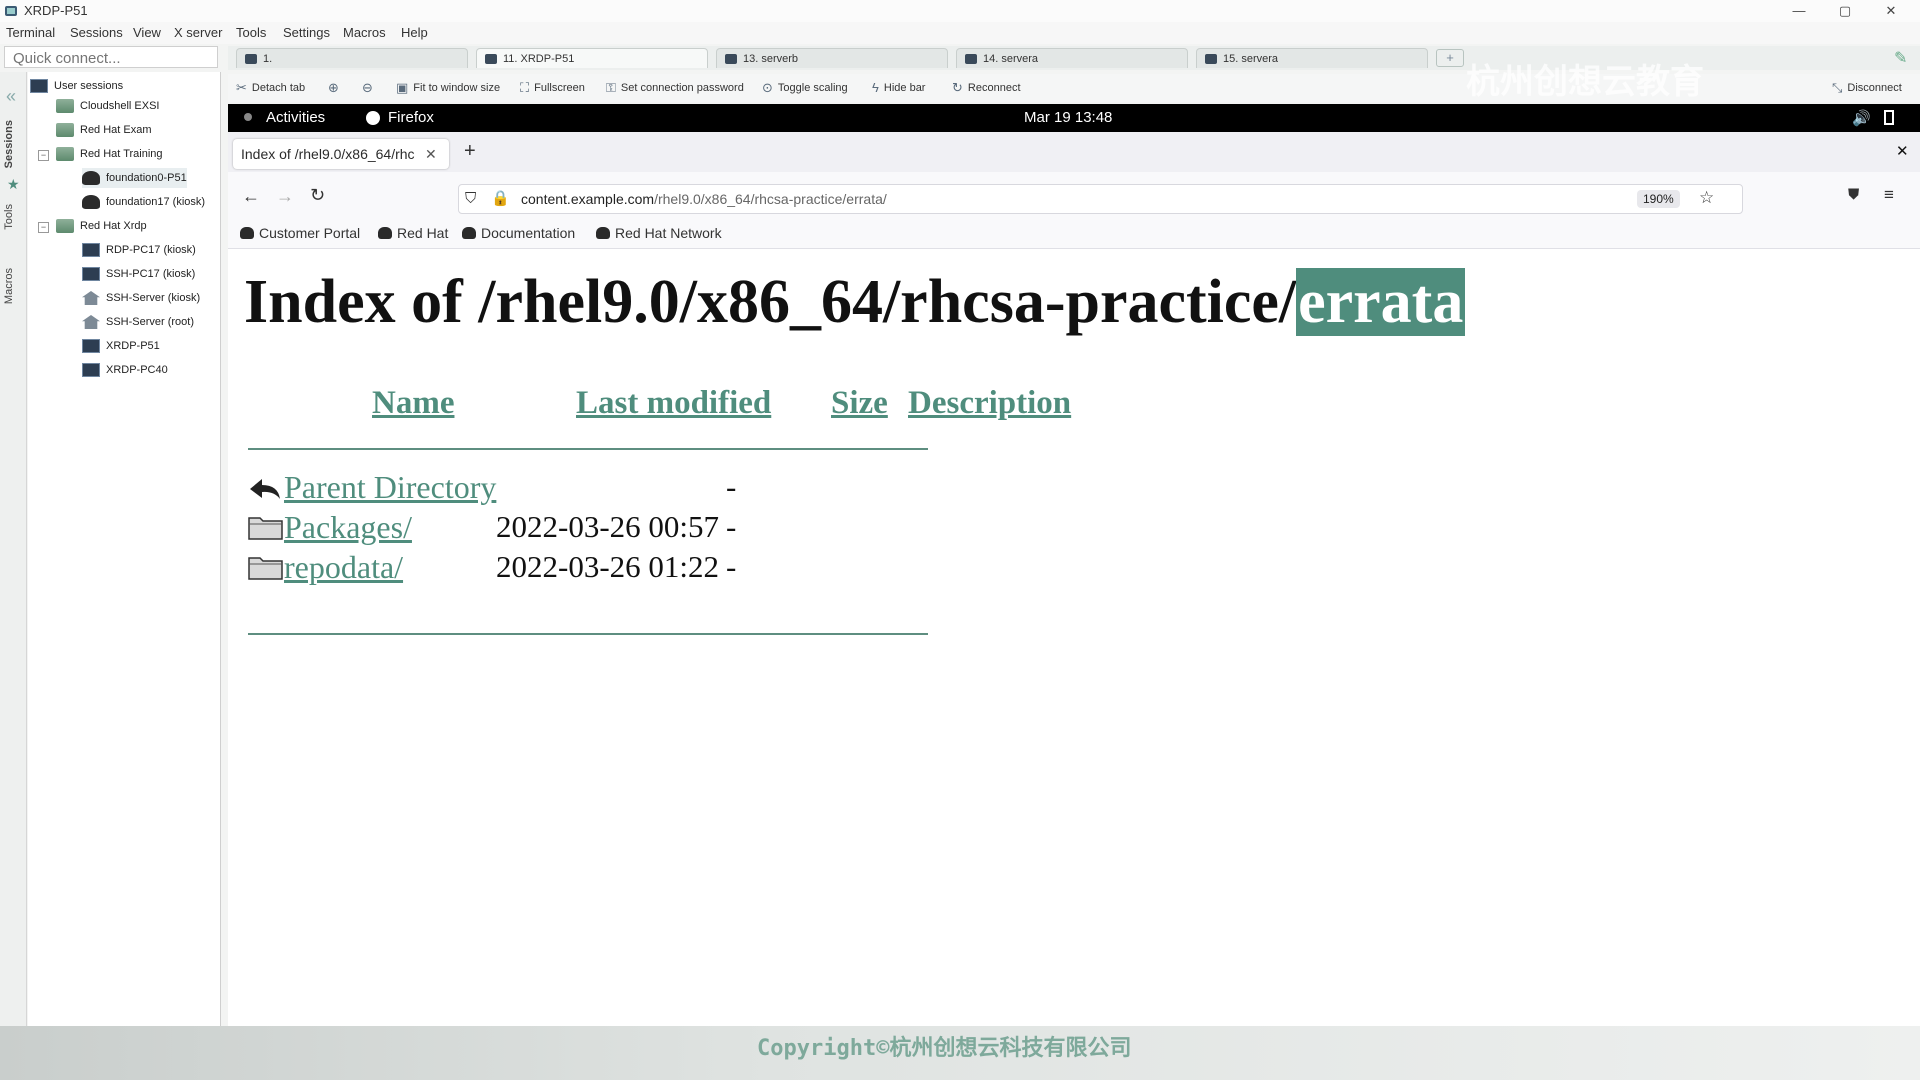 The image size is (1920, 1080). What do you see at coordinates (832, 58) in the screenshot?
I see `session-tab-13: 13. serverb` at bounding box center [832, 58].